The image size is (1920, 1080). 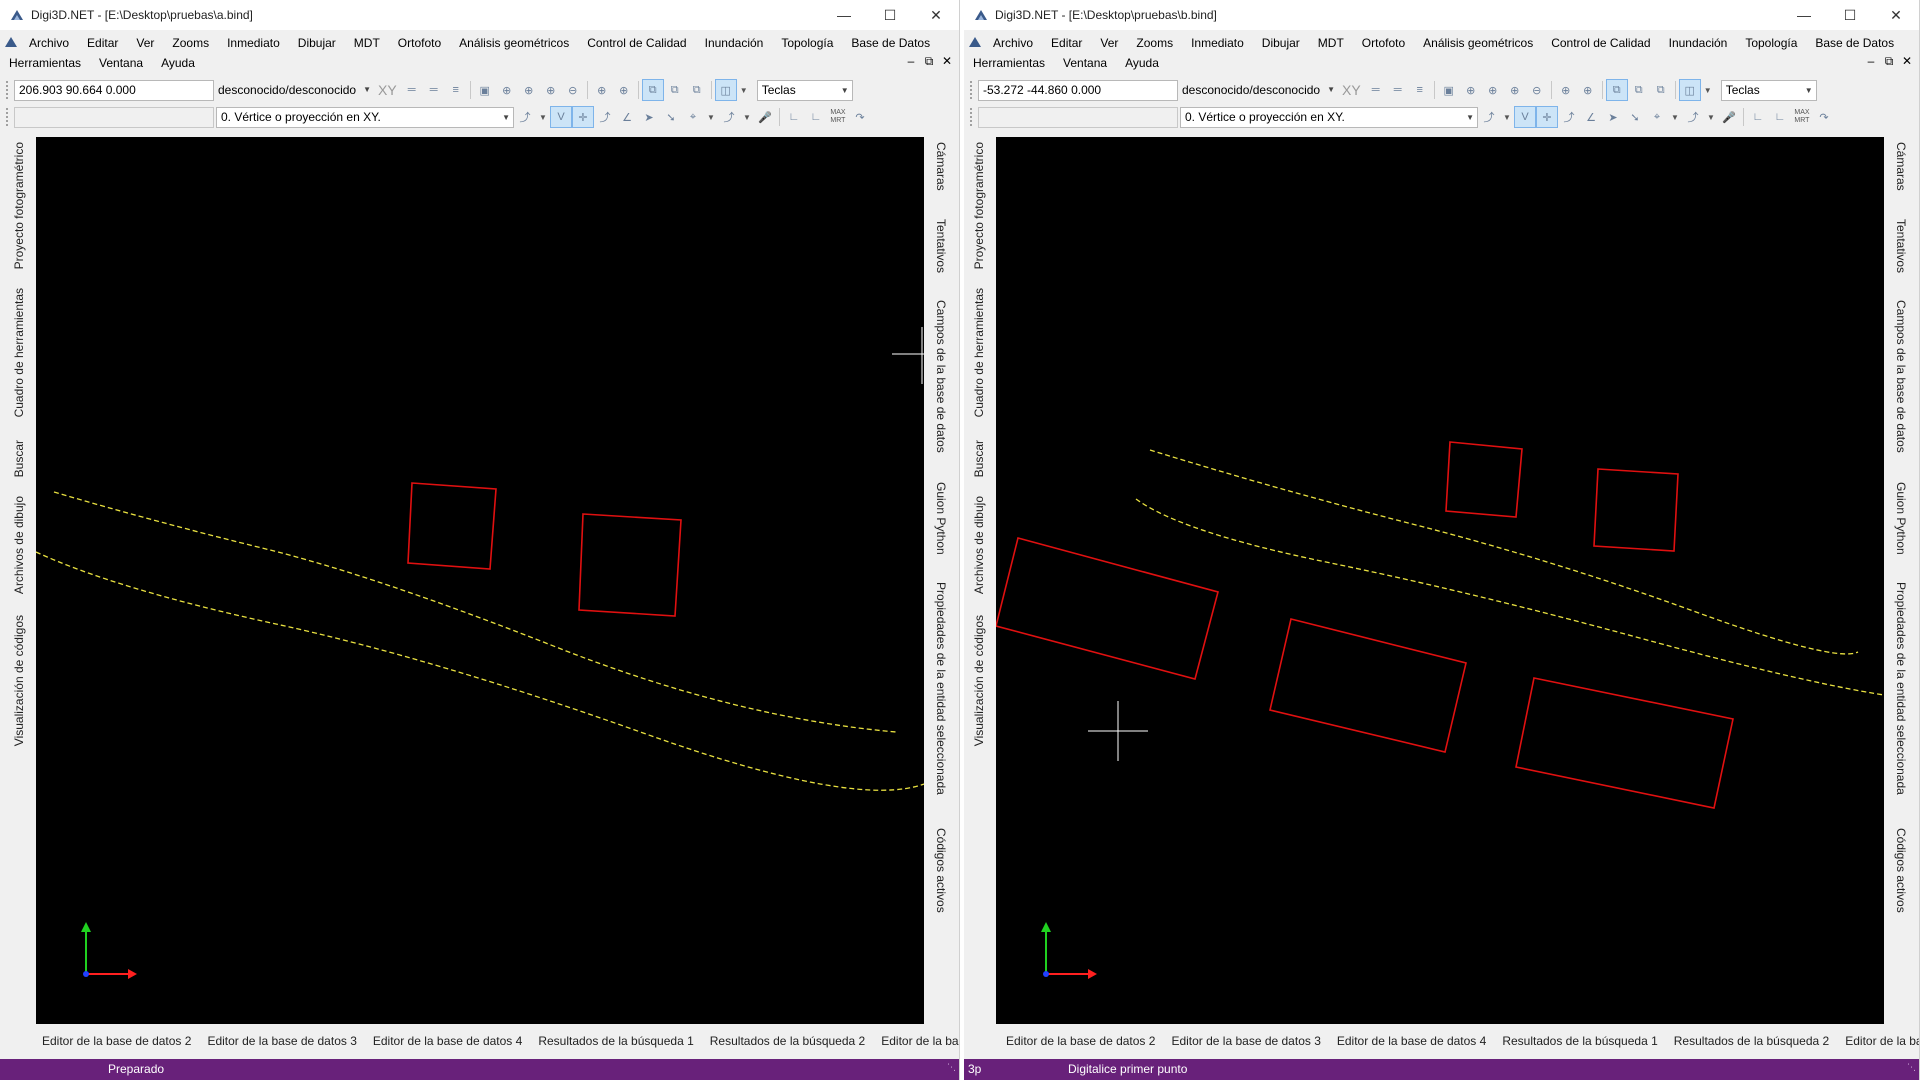 What do you see at coordinates (615, 1041) in the screenshot?
I see `tab-resultados-busqueda-1: Resultados de la búsqueda 1` at bounding box center [615, 1041].